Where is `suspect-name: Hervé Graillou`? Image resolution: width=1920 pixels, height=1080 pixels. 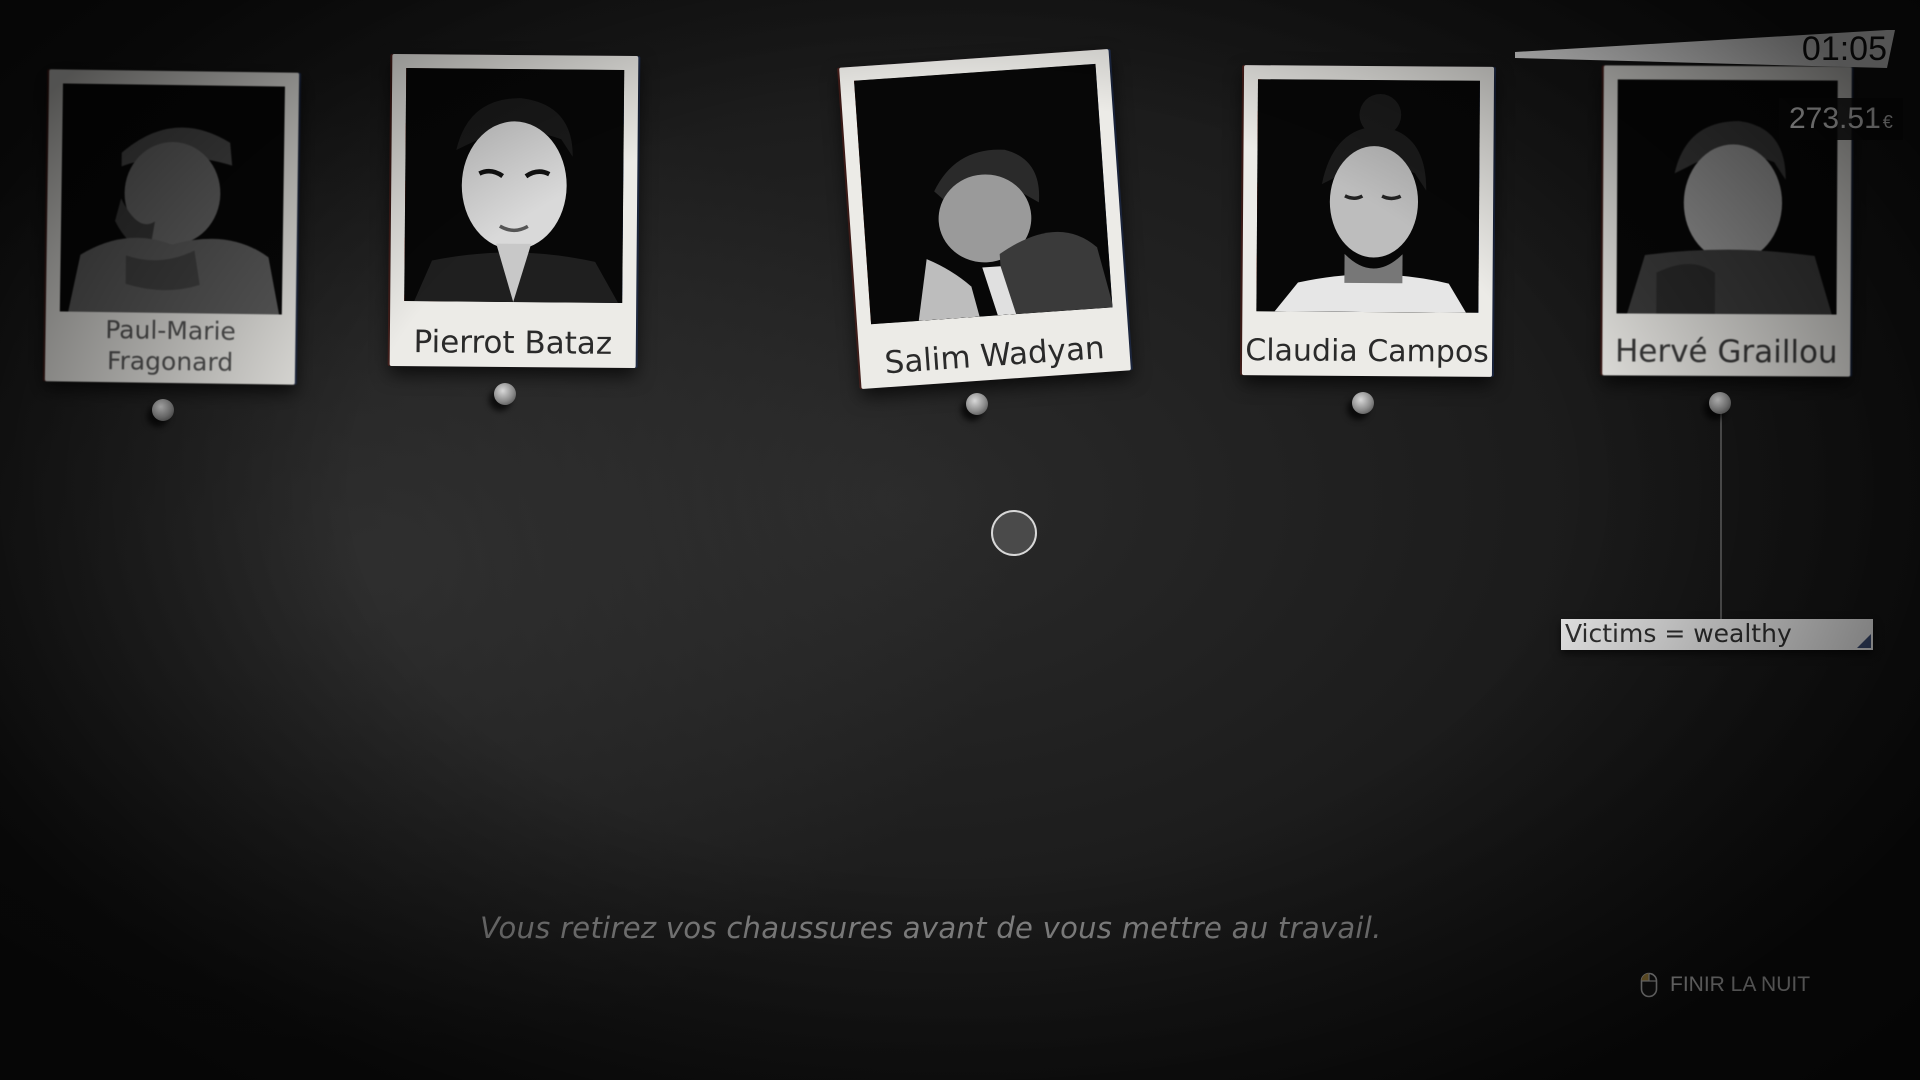 suspect-name: Hervé Graillou is located at coordinates (1726, 352).